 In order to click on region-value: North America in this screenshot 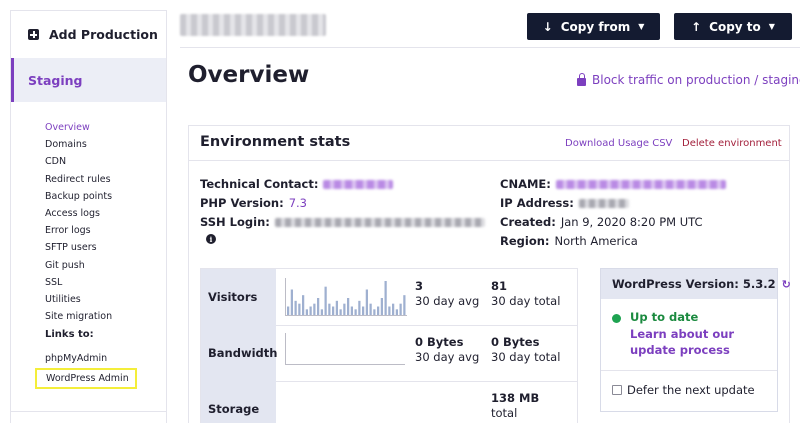, I will do `click(596, 241)`.